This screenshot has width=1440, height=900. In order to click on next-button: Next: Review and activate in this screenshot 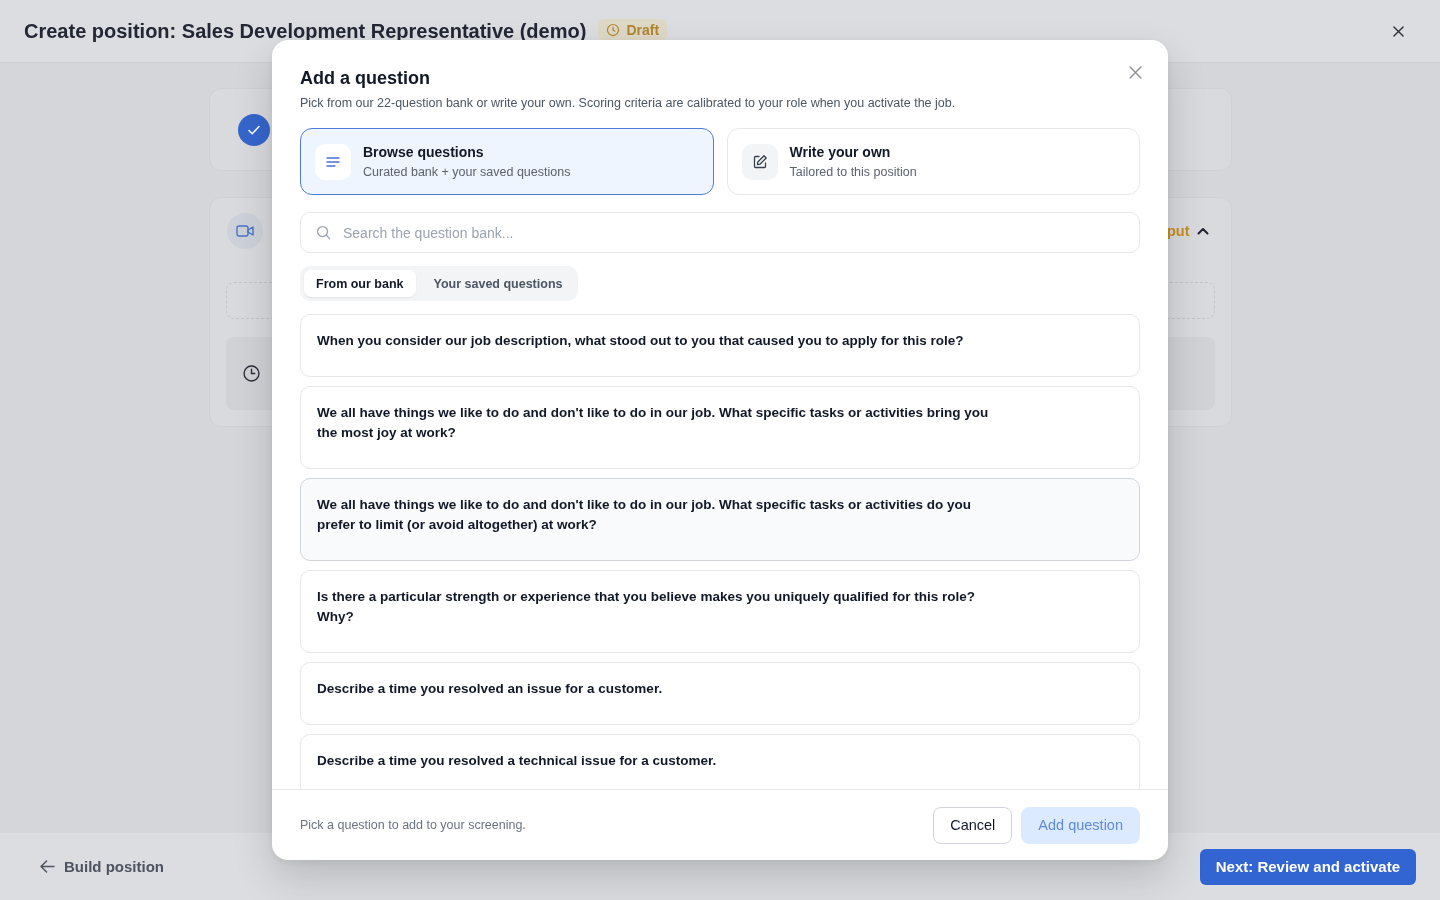, I will do `click(1307, 866)`.